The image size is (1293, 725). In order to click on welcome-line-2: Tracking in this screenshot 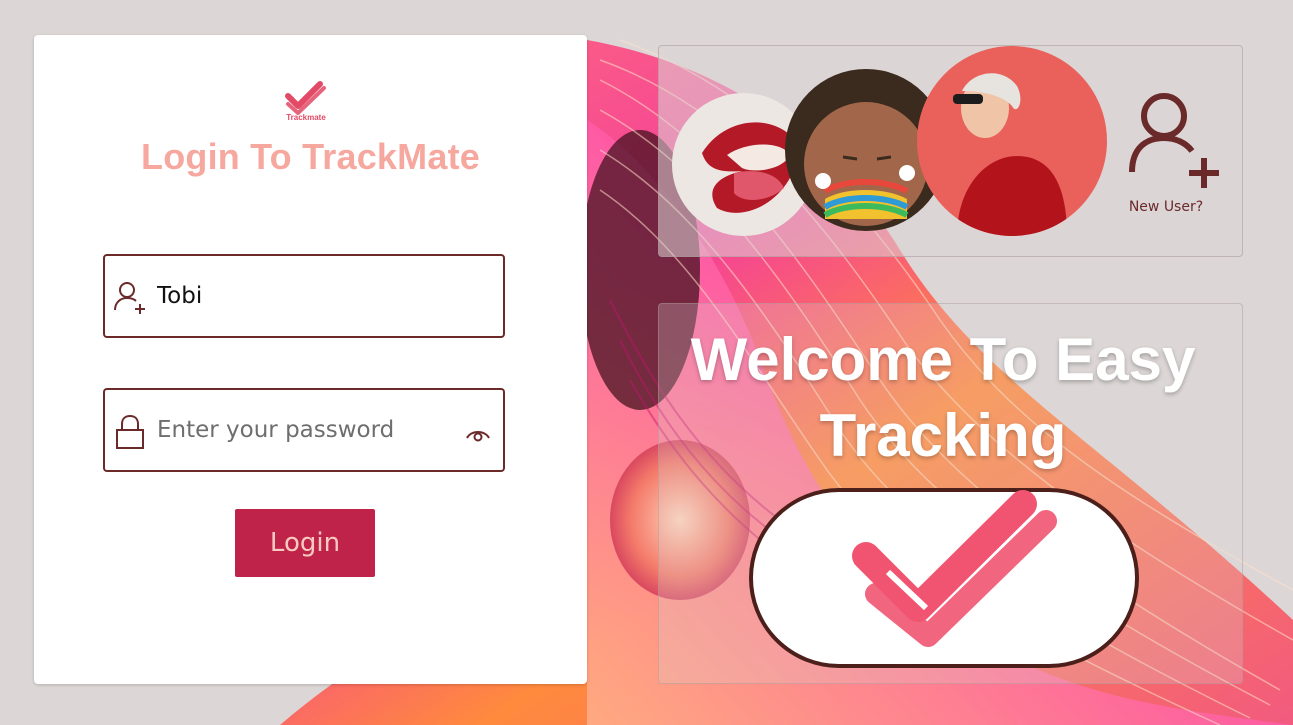, I will do `click(943, 435)`.